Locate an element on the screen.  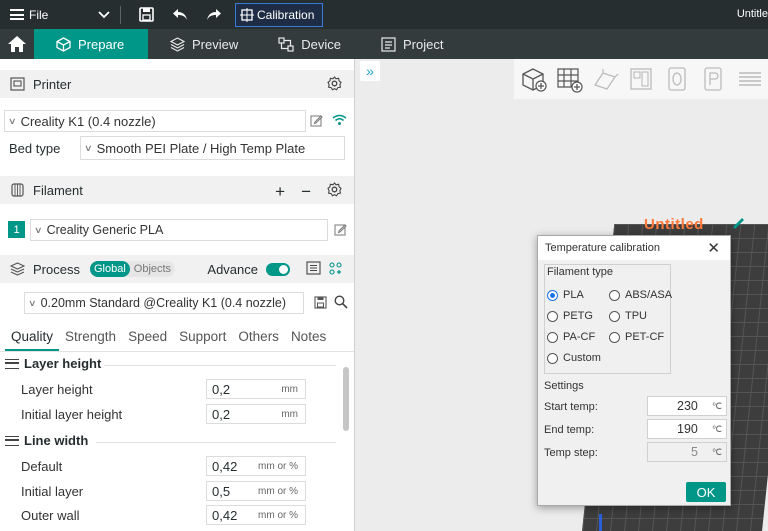
layers-list-icon is located at coordinates (749, 79).